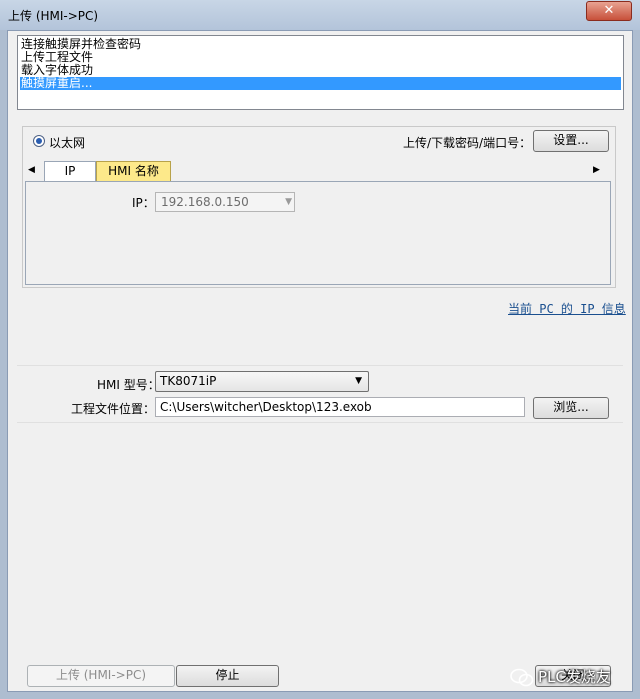 This screenshot has width=640, height=699. What do you see at coordinates (57, 57) in the screenshot?
I see `log-line: 上传工程文件` at bounding box center [57, 57].